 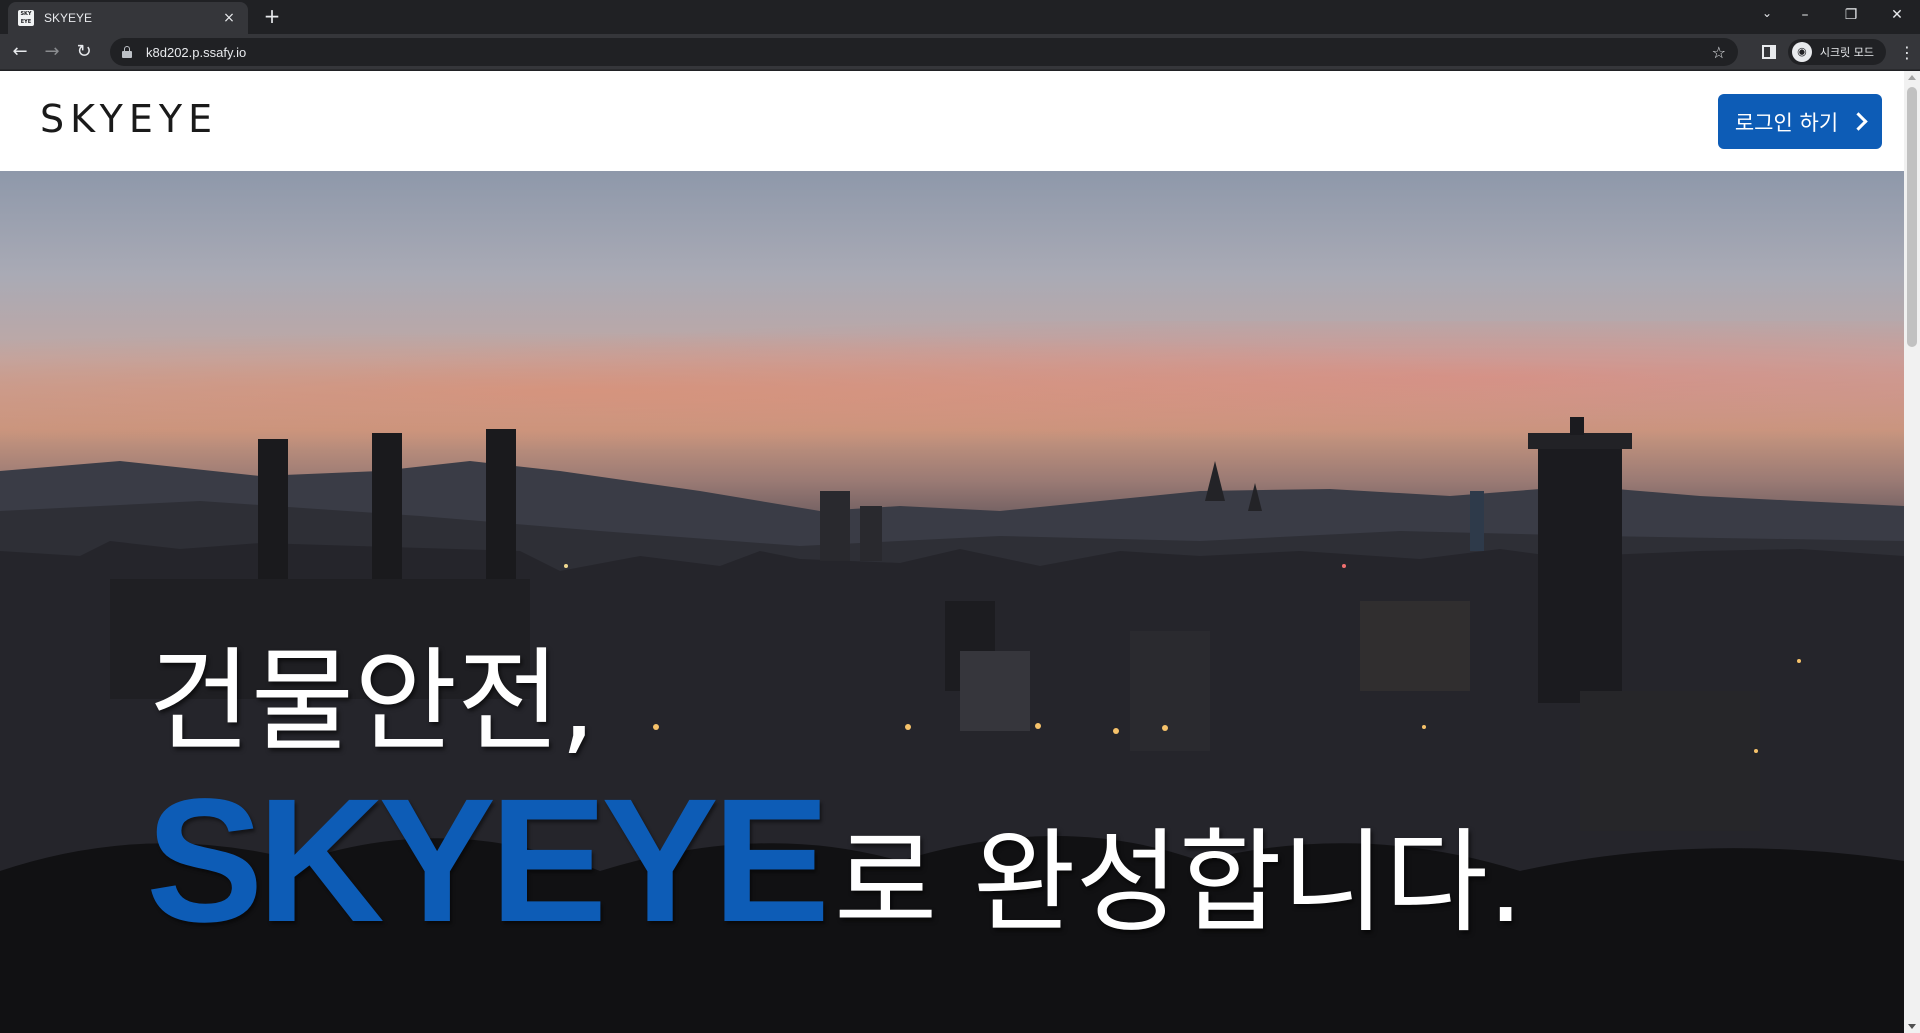 What do you see at coordinates (52, 52) in the screenshot?
I see `forward-arrow-icon: →` at bounding box center [52, 52].